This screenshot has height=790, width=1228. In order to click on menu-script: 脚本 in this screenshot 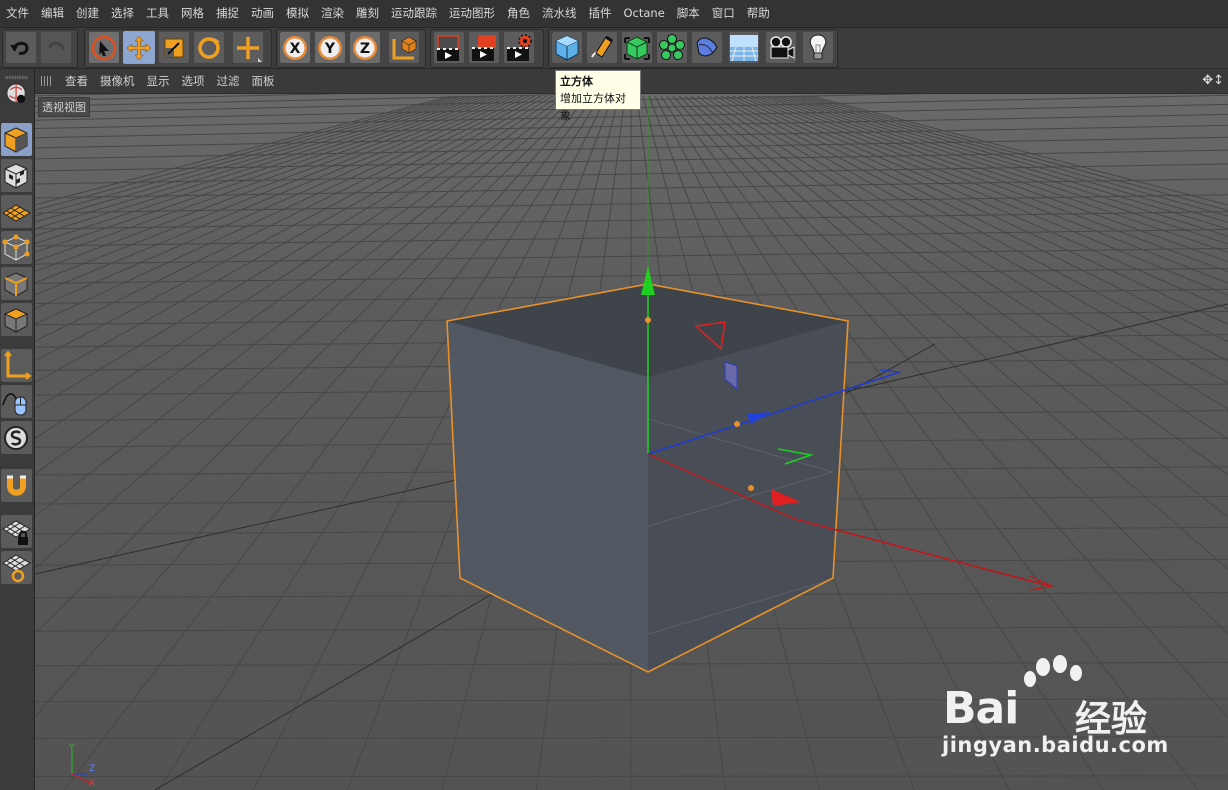, I will do `click(688, 13)`.